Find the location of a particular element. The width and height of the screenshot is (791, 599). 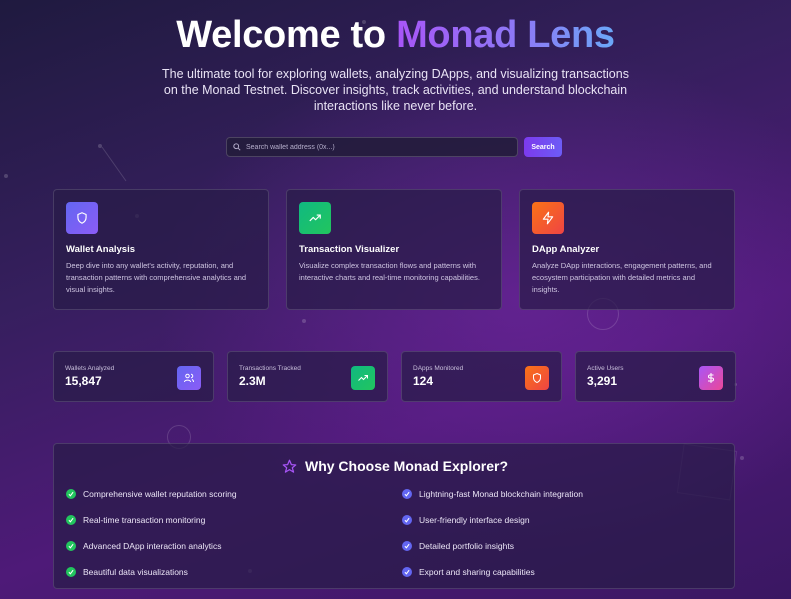

star-icon is located at coordinates (289, 466).